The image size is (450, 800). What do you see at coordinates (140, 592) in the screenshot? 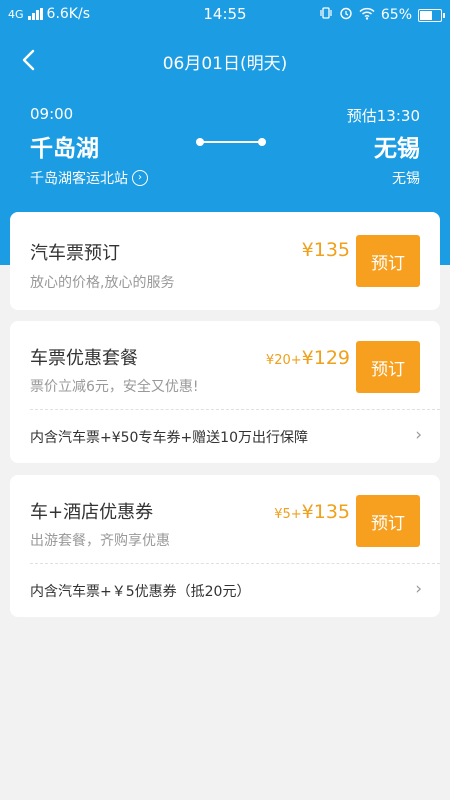
I see `package-detail-text: 内含汽车票+￥5优惠券（抵20元）` at bounding box center [140, 592].